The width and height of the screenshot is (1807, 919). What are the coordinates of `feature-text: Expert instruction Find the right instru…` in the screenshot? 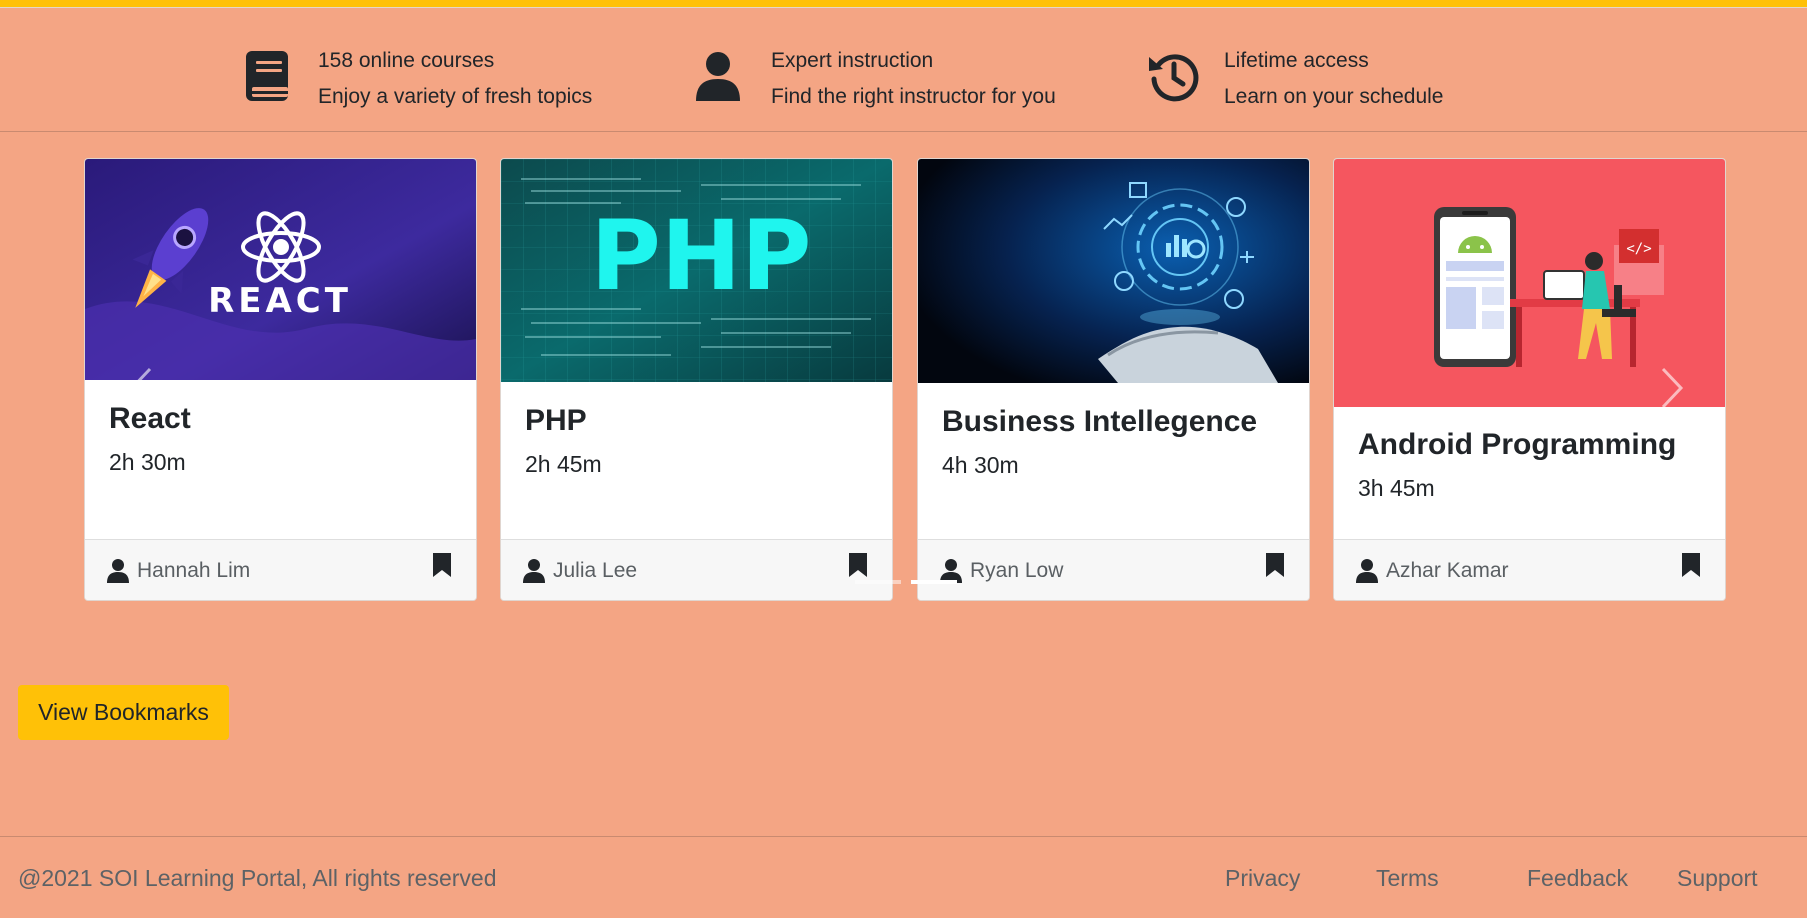 It's located at (913, 79).